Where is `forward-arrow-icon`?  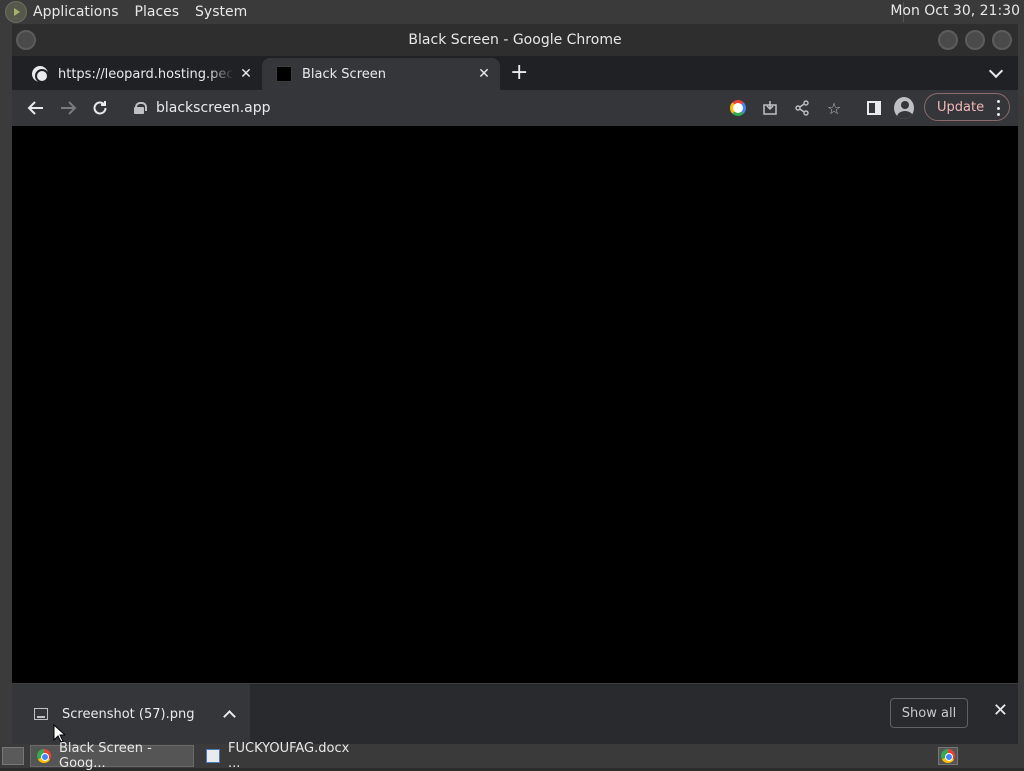 forward-arrow-icon is located at coordinates (68, 108).